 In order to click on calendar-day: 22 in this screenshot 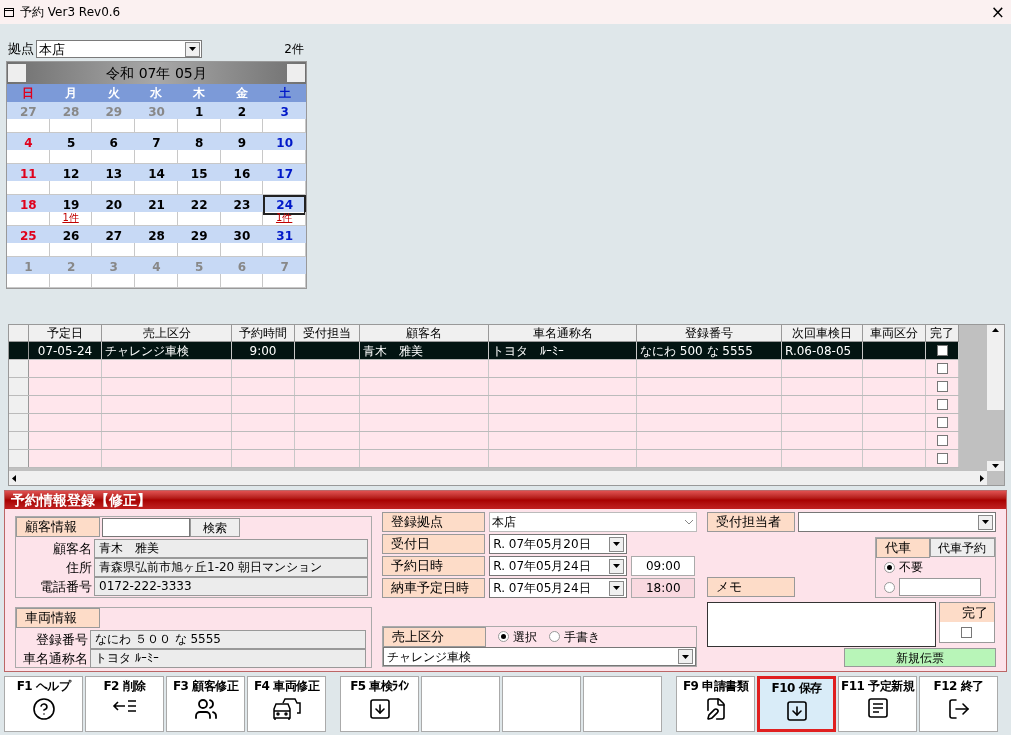, I will do `click(199, 205)`.